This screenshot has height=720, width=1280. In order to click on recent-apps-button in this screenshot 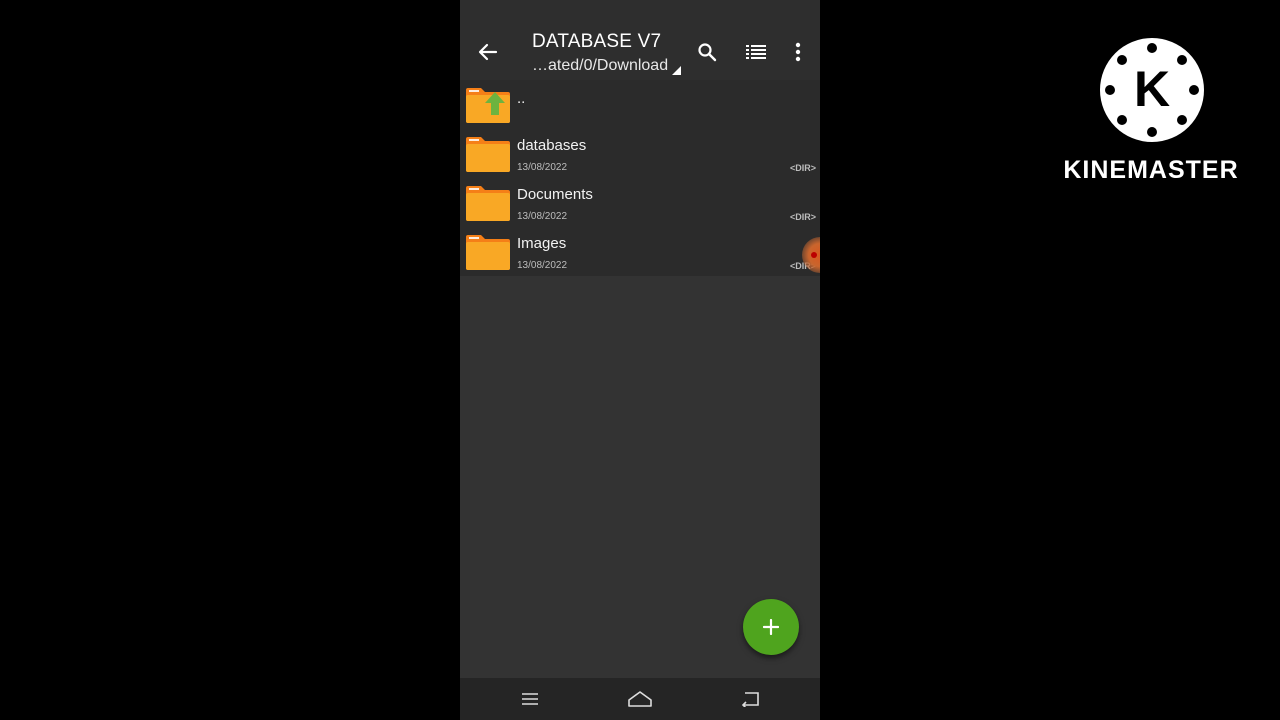, I will do `click(530, 699)`.